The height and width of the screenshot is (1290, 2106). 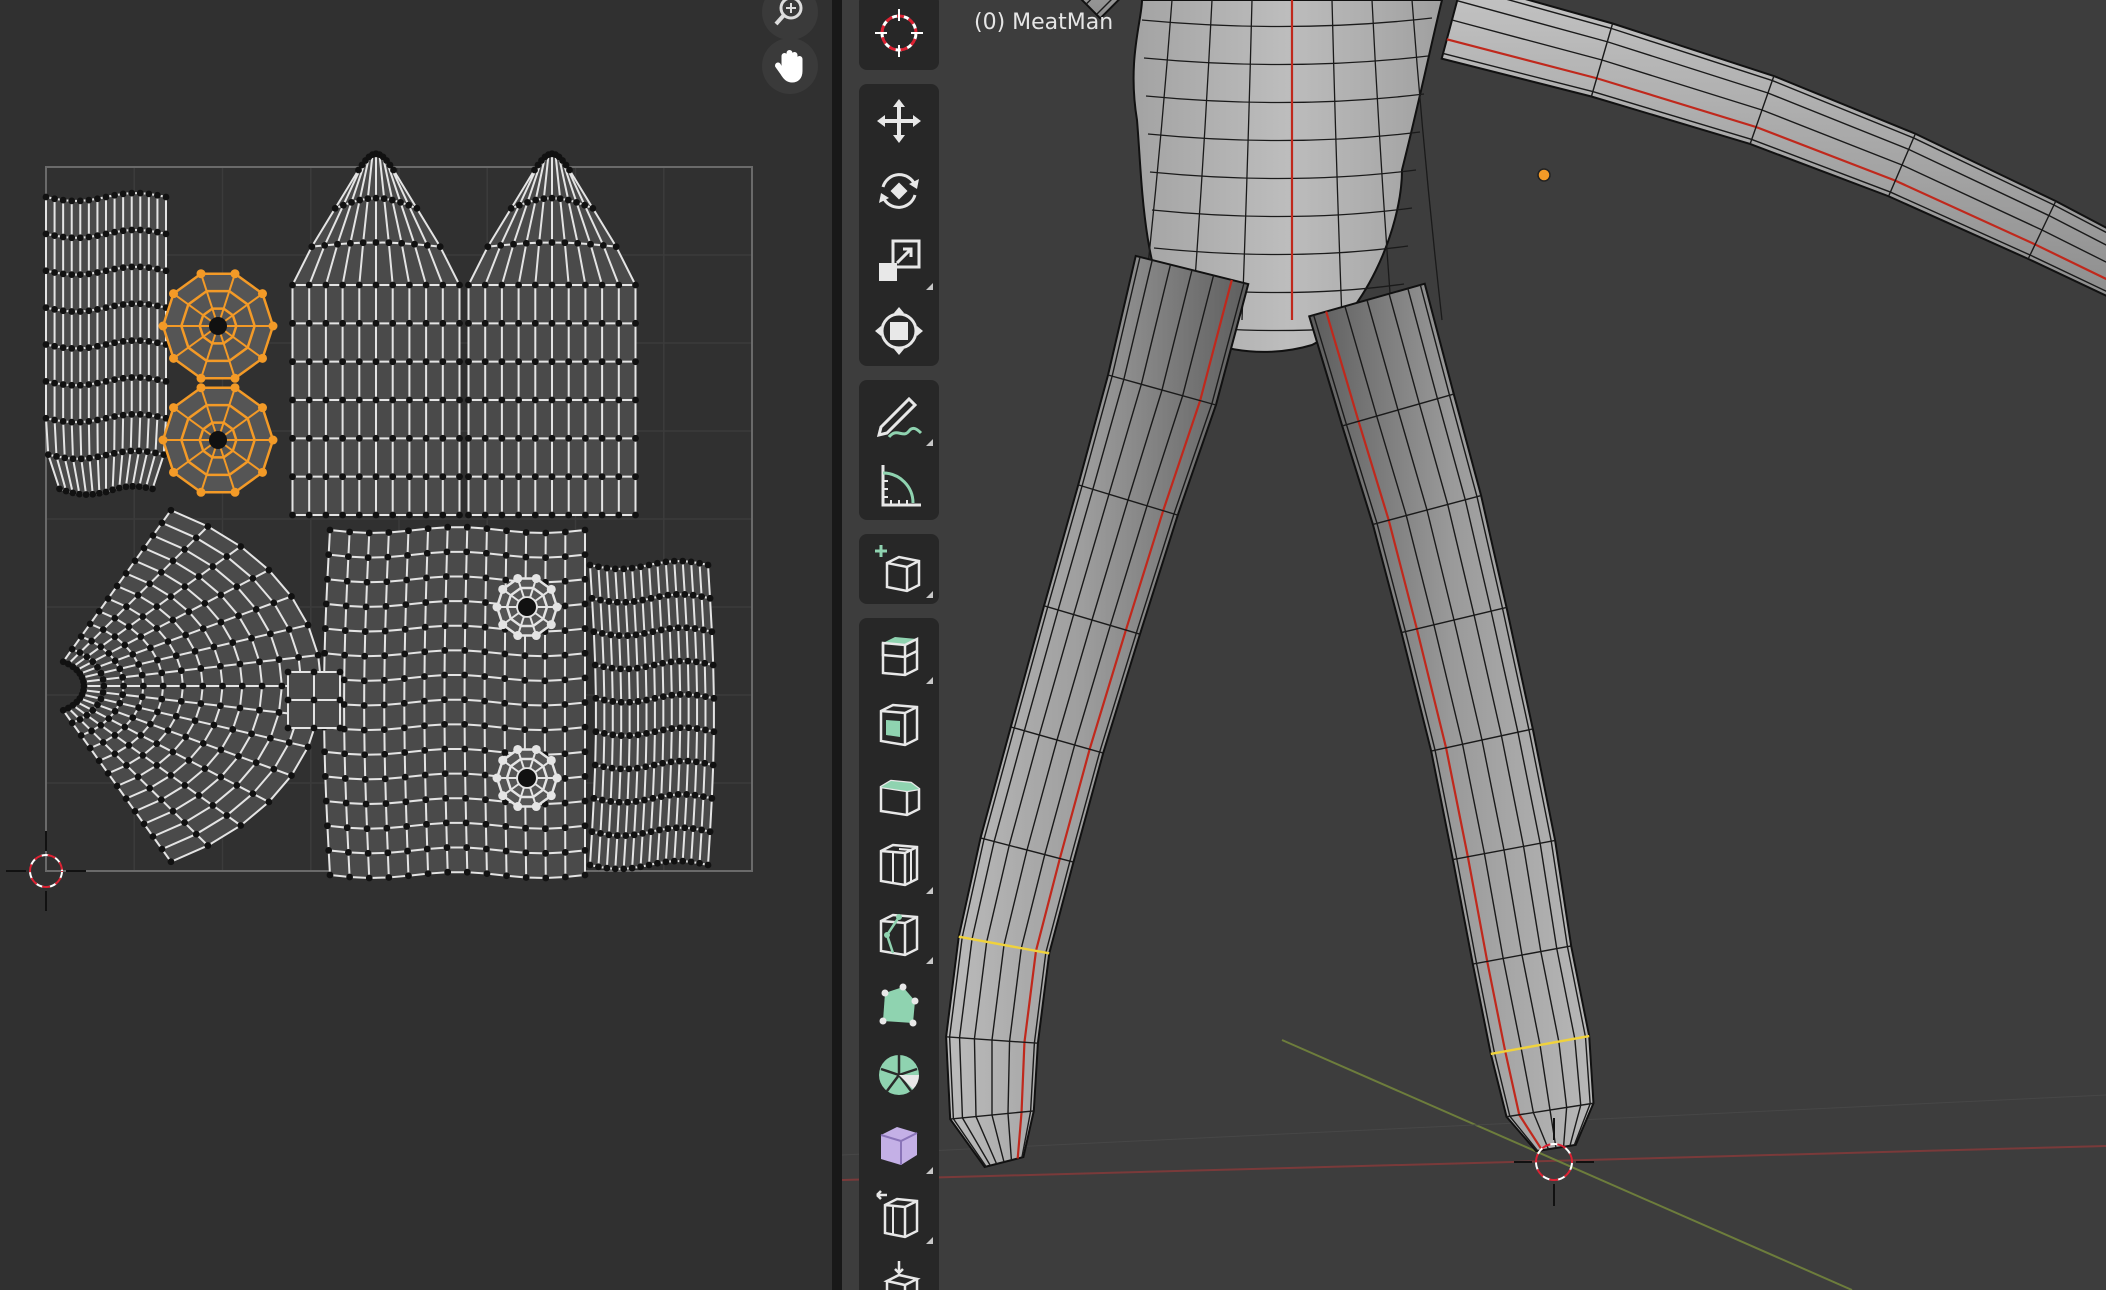 I want to click on annotate-tool-icon, so click(x=899, y=417).